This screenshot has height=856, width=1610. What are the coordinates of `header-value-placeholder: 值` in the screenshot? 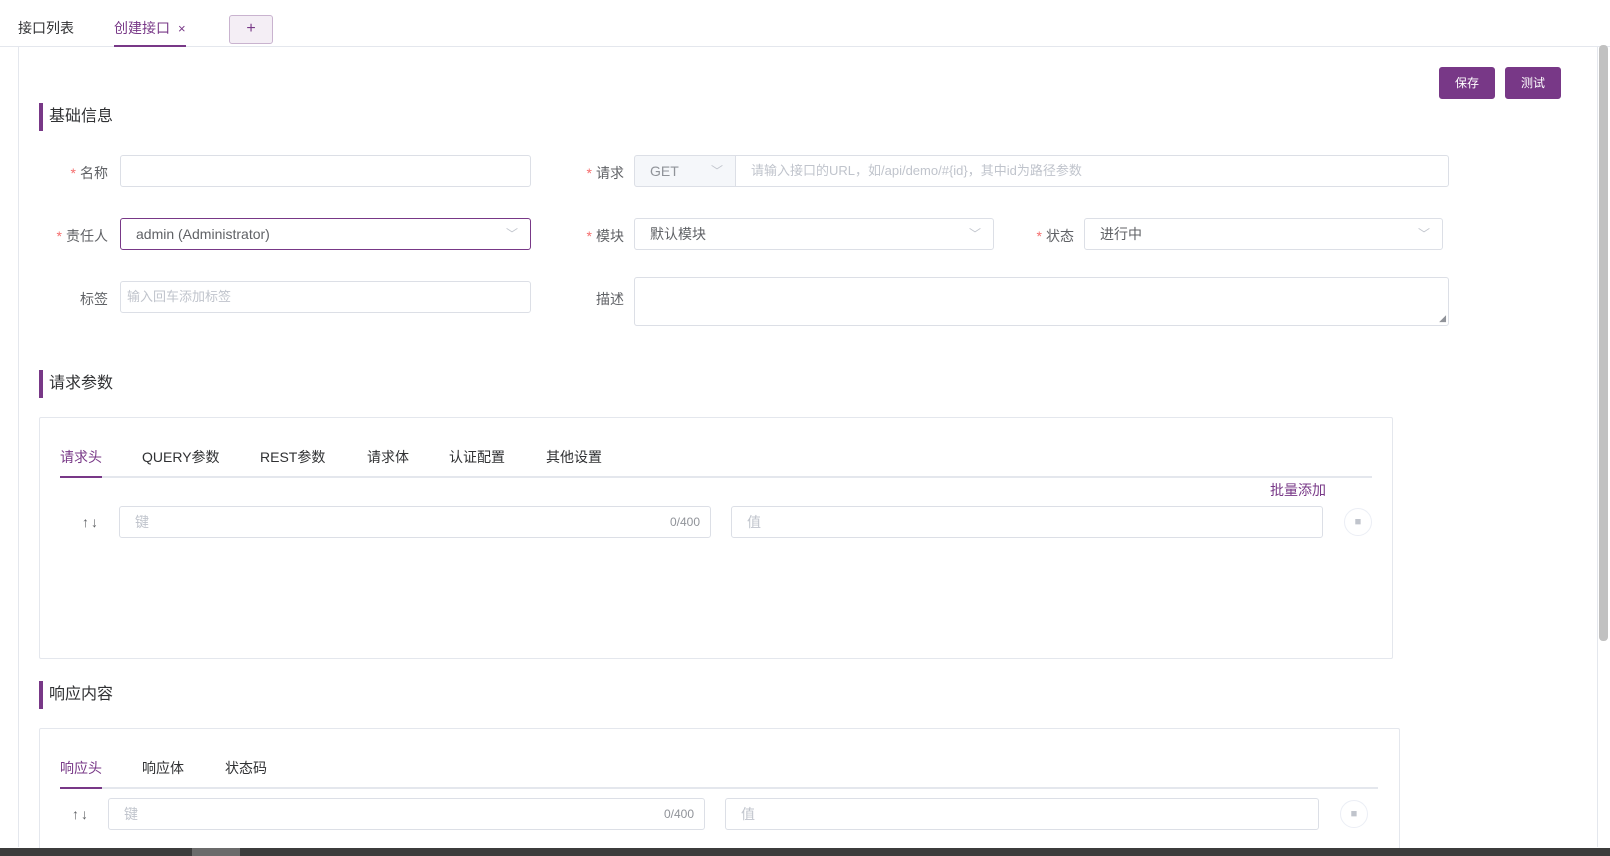 It's located at (754, 522).